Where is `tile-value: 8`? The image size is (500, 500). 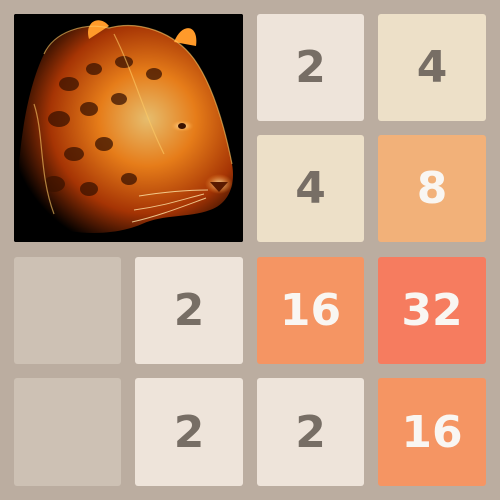
tile-value: 8 is located at coordinates (432, 188).